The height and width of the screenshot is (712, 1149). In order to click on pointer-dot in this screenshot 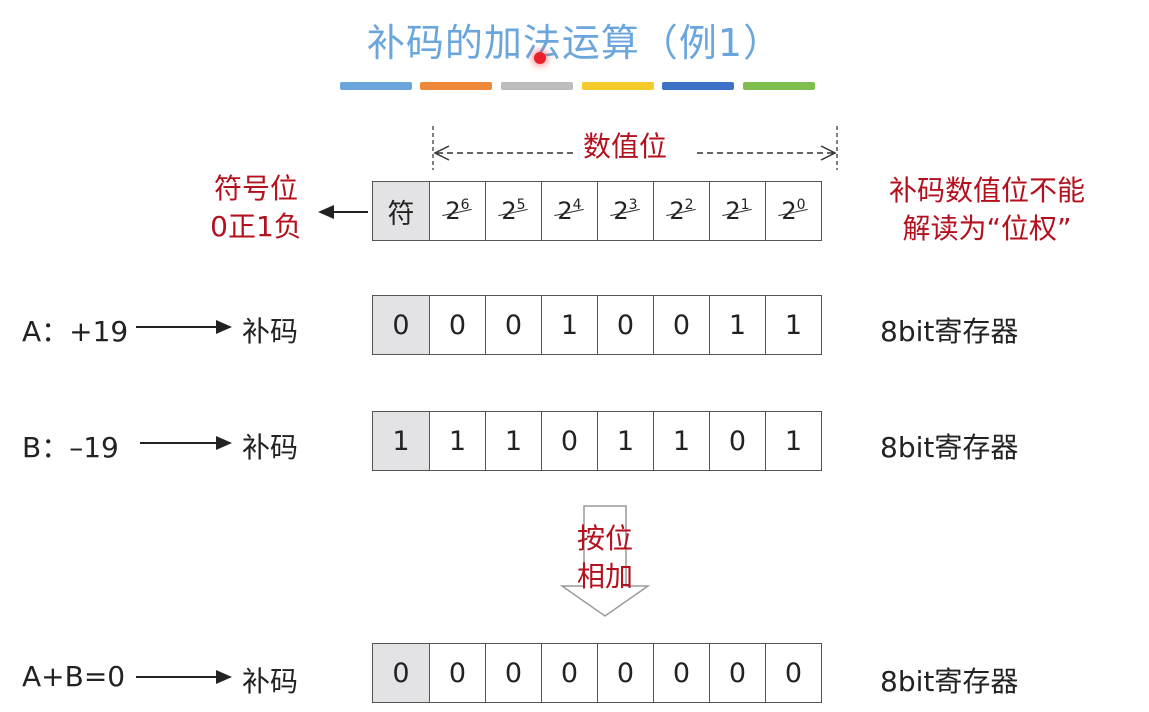, I will do `click(540, 58)`.